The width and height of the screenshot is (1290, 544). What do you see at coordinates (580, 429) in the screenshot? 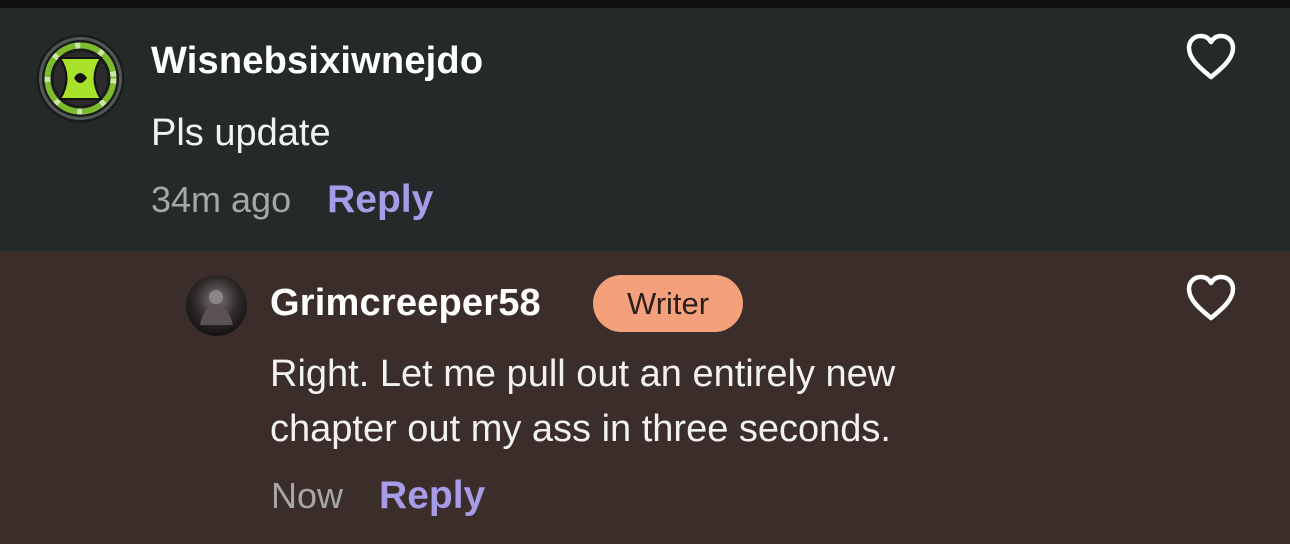
I see `reply-text-line: chapter out my ass in three seconds.` at bounding box center [580, 429].